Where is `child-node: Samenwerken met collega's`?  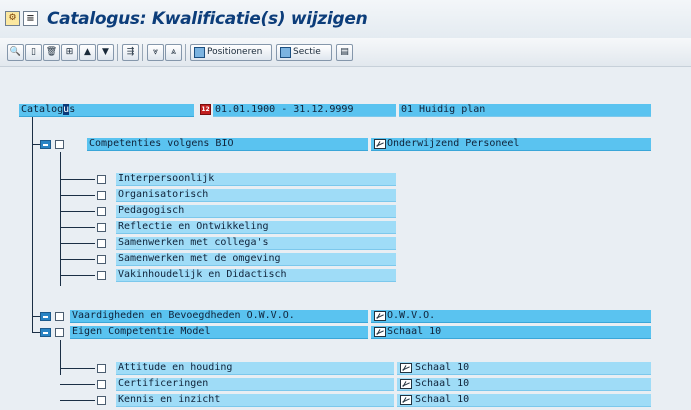 child-node: Samenwerken met collega's is located at coordinates (256, 243).